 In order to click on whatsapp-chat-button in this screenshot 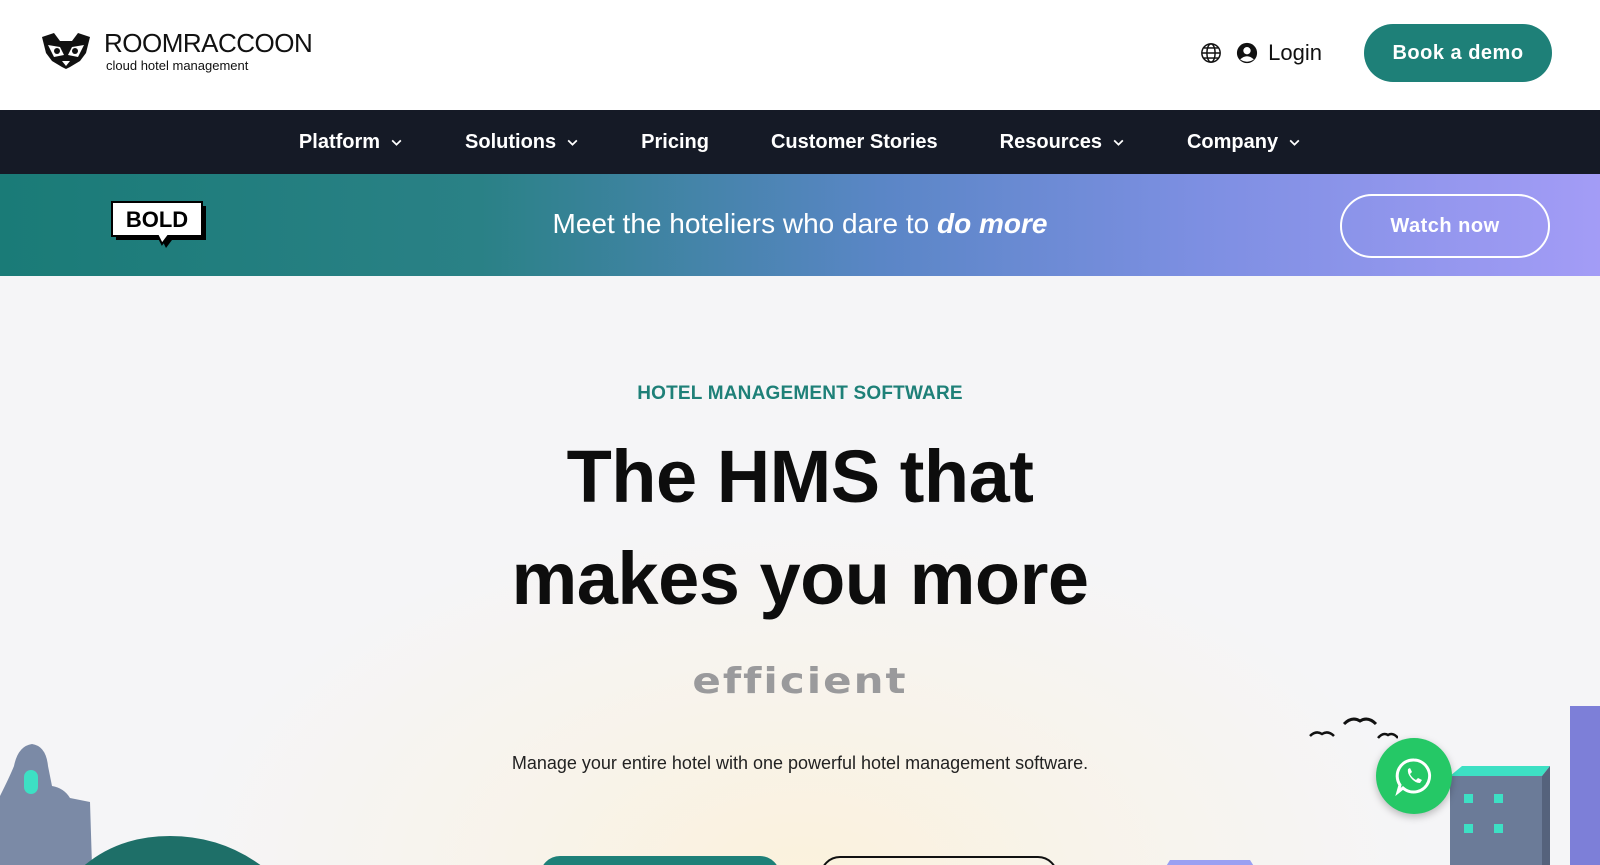, I will do `click(1414, 776)`.